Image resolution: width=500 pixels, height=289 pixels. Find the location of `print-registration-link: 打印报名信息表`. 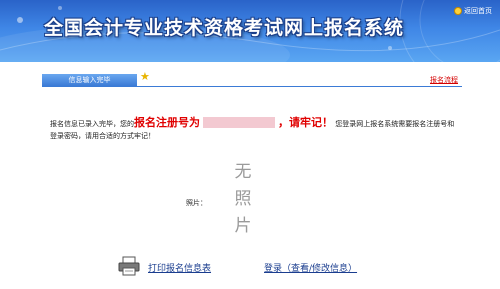

print-registration-link: 打印报名信息表 is located at coordinates (179, 267).